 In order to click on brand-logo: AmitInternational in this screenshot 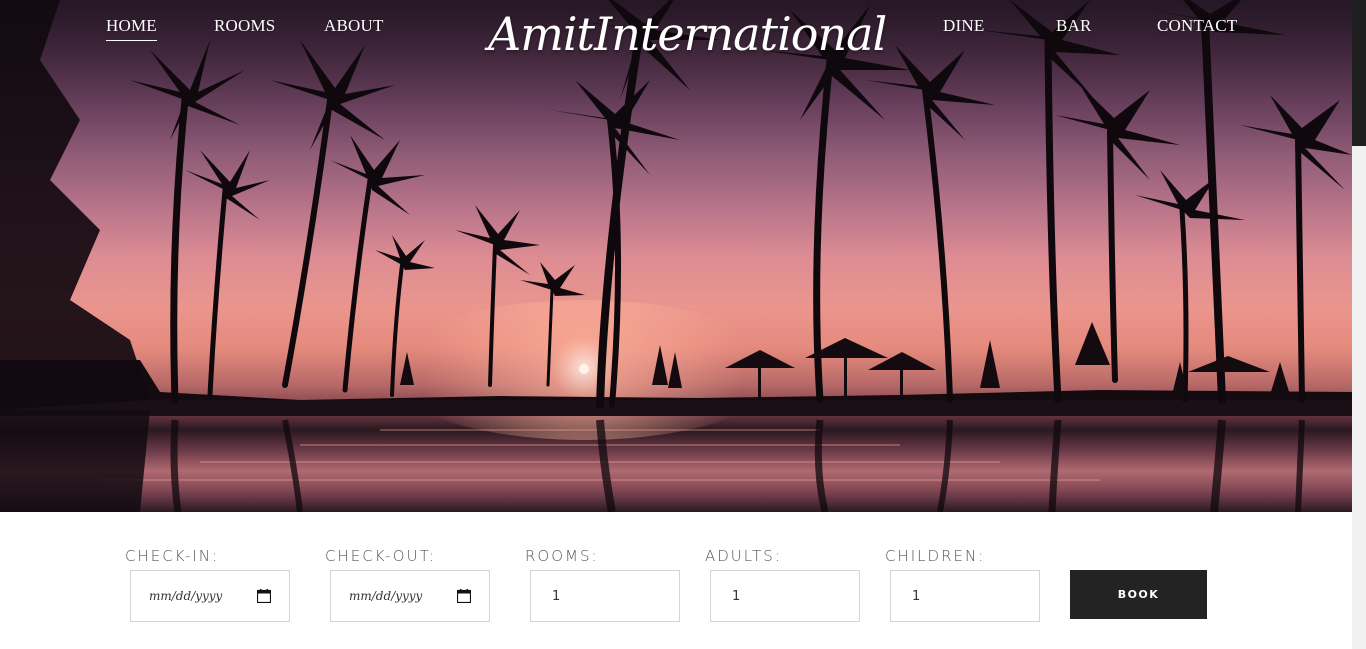, I will do `click(687, 34)`.